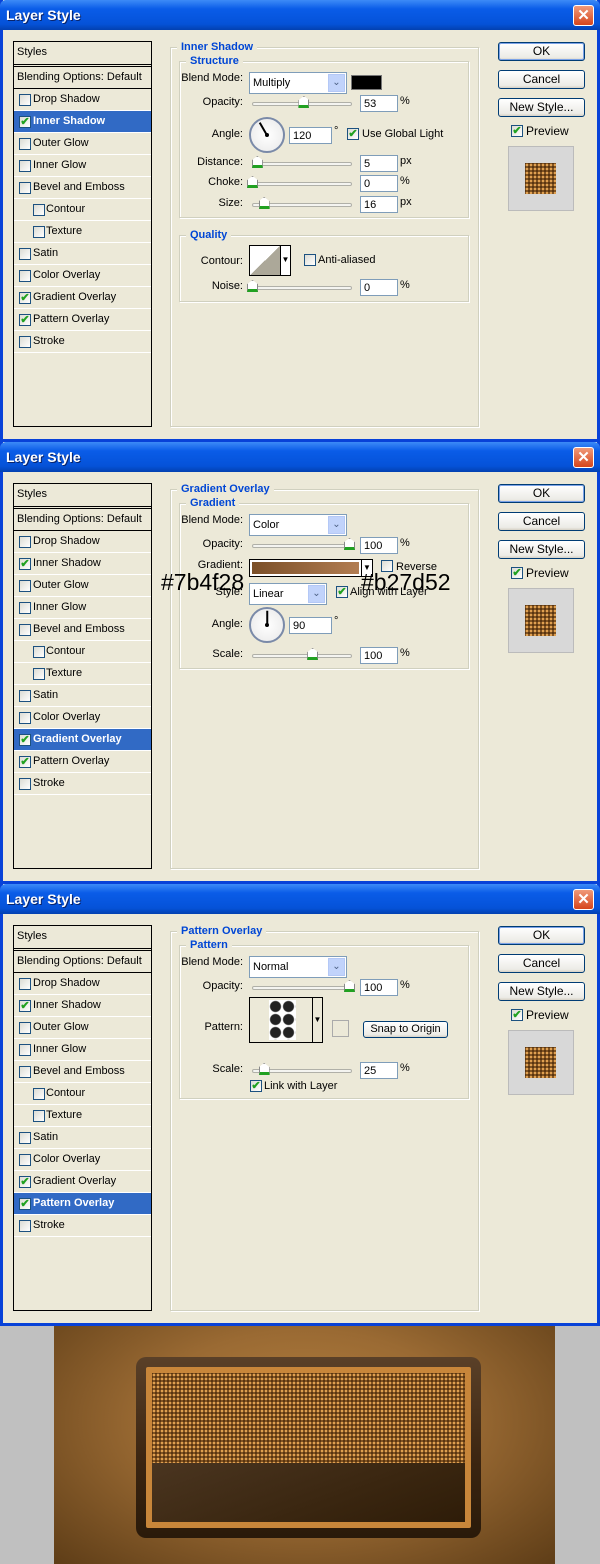  I want to click on noise-slider, so click(302, 288).